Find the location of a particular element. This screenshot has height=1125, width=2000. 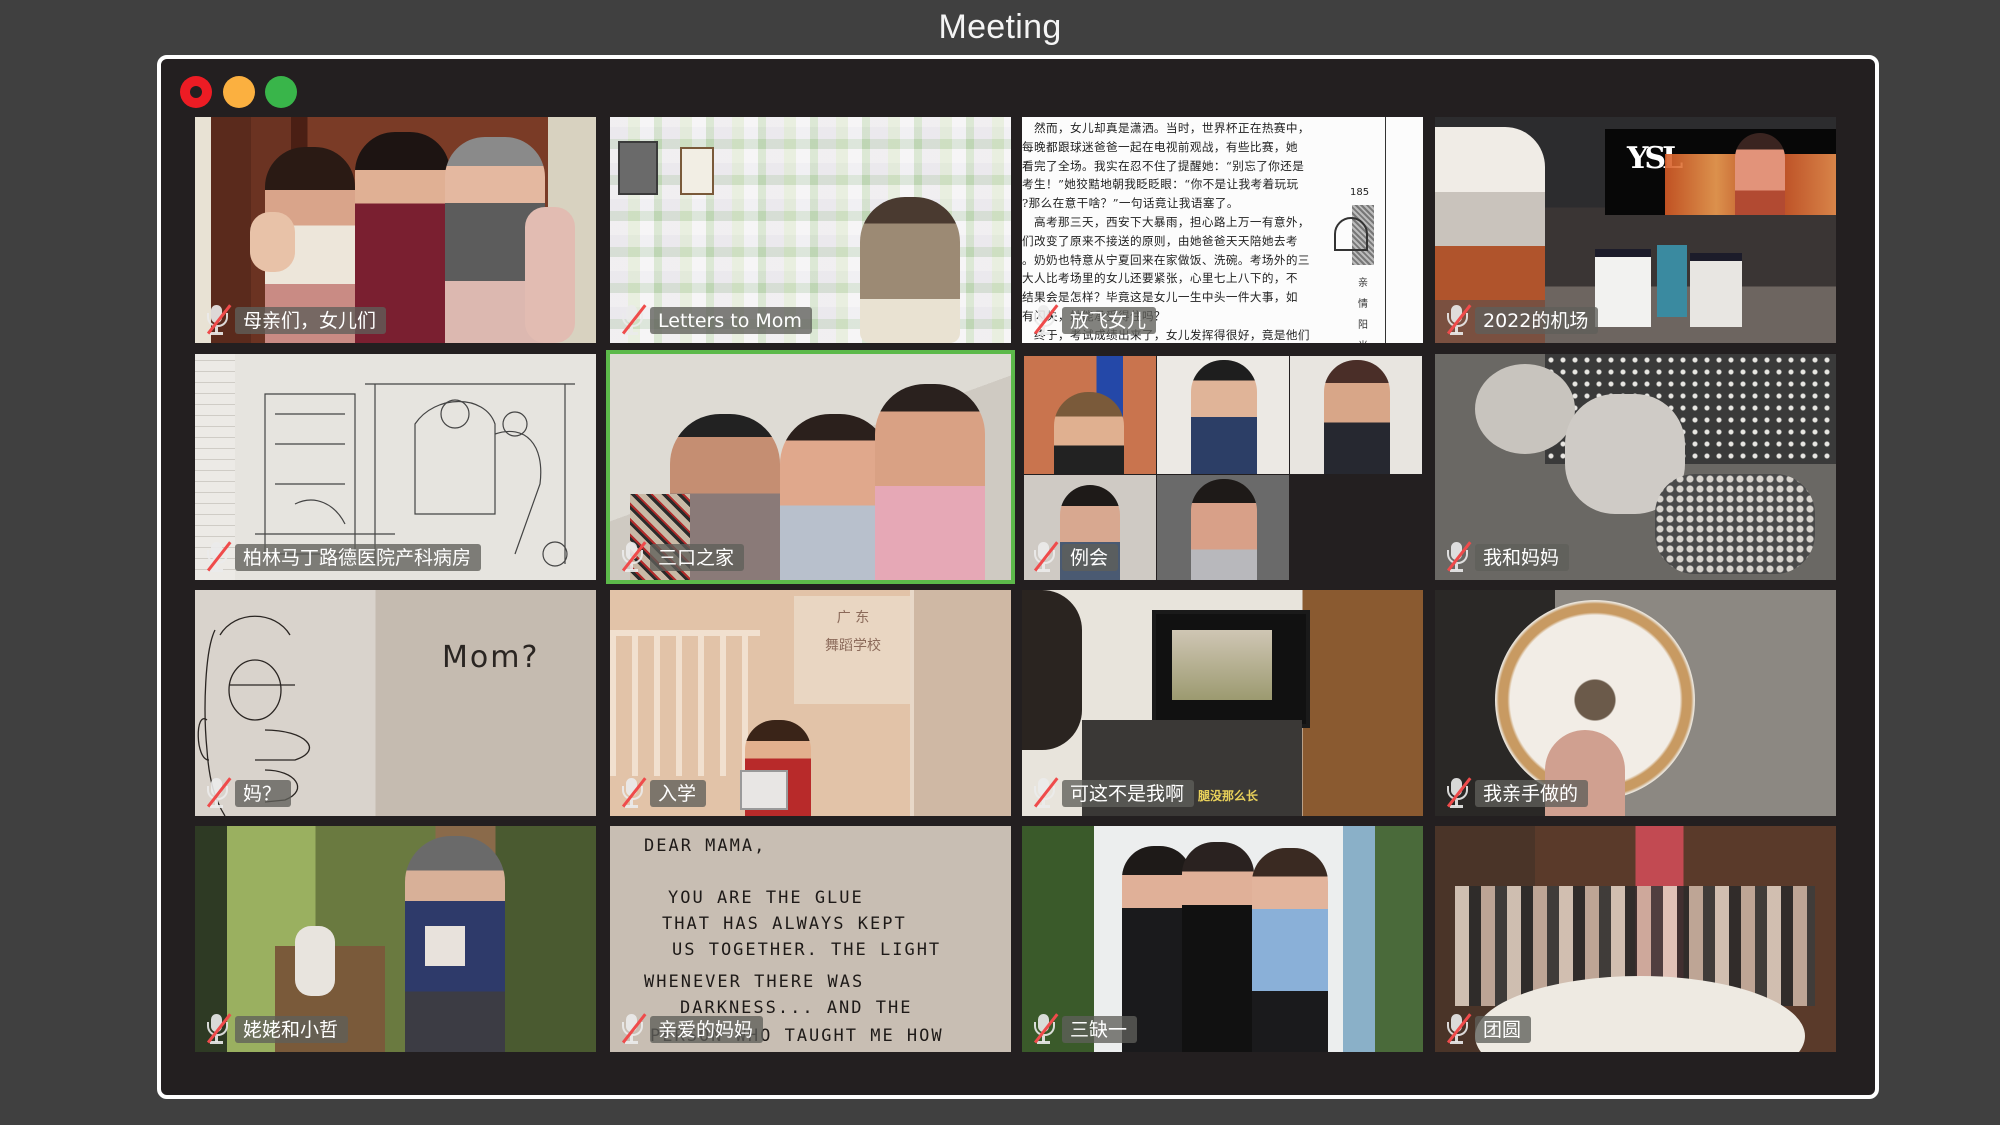

participant-name-tag: Letters to Mom is located at coordinates (715, 320).